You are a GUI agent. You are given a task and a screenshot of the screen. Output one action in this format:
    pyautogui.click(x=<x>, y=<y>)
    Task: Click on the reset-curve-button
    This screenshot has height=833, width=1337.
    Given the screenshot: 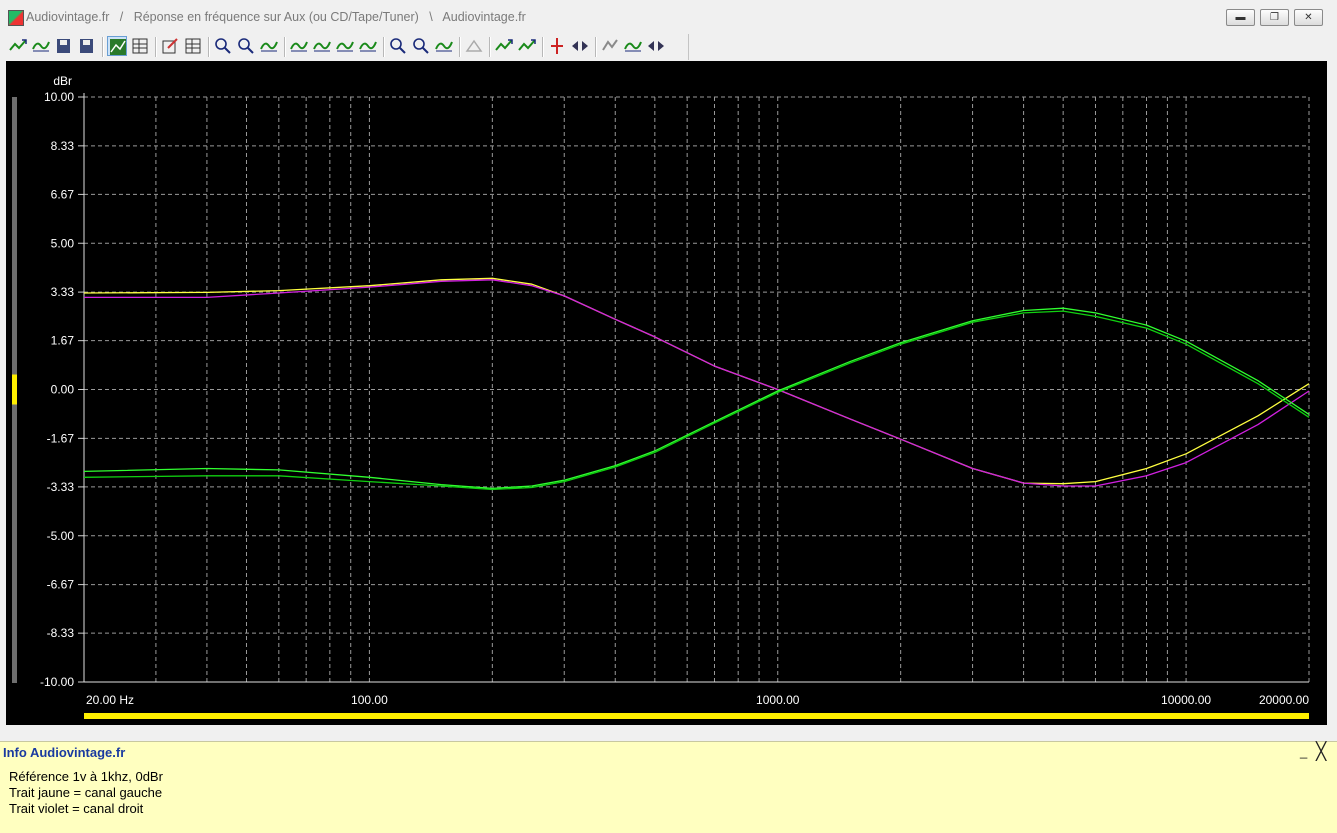 What is the action you would take?
    pyautogui.click(x=444, y=46)
    